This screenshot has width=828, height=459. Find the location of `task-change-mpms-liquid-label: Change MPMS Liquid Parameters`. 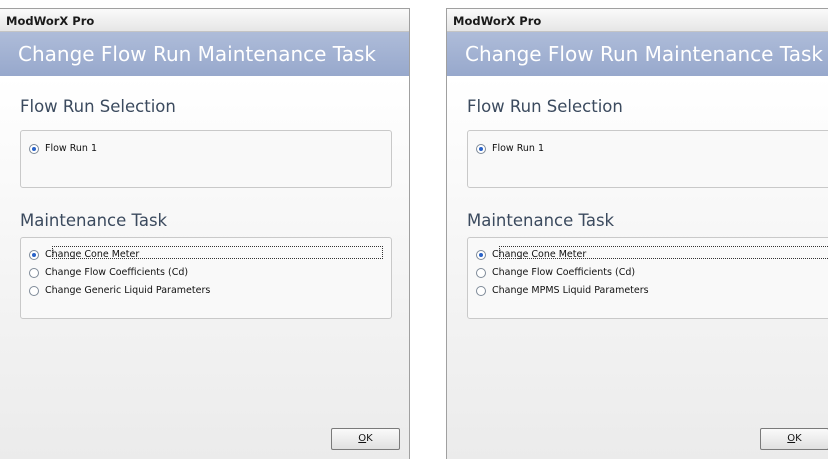

task-change-mpms-liquid-label: Change MPMS Liquid Parameters is located at coordinates (570, 290).